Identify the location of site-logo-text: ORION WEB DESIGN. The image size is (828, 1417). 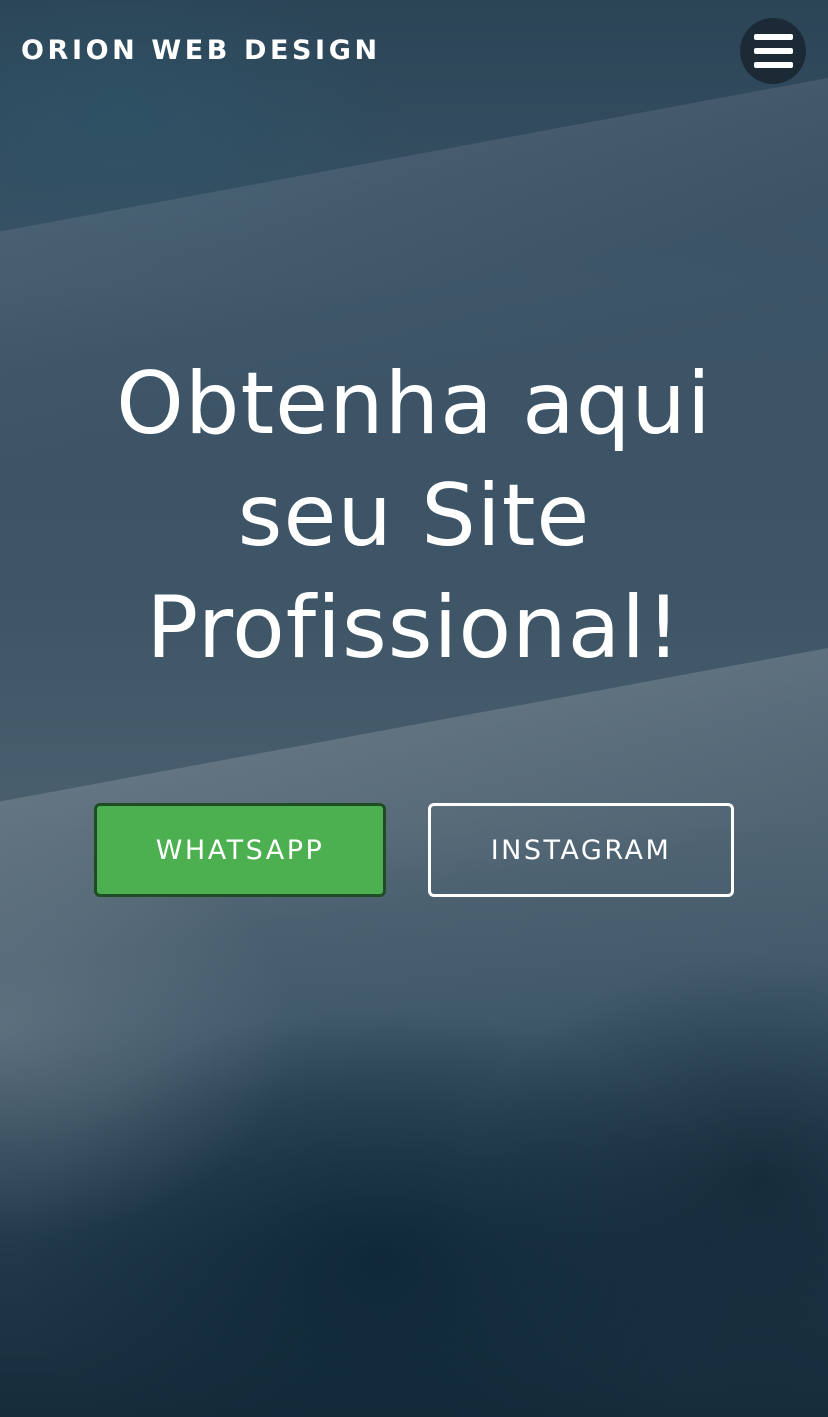
(201, 51).